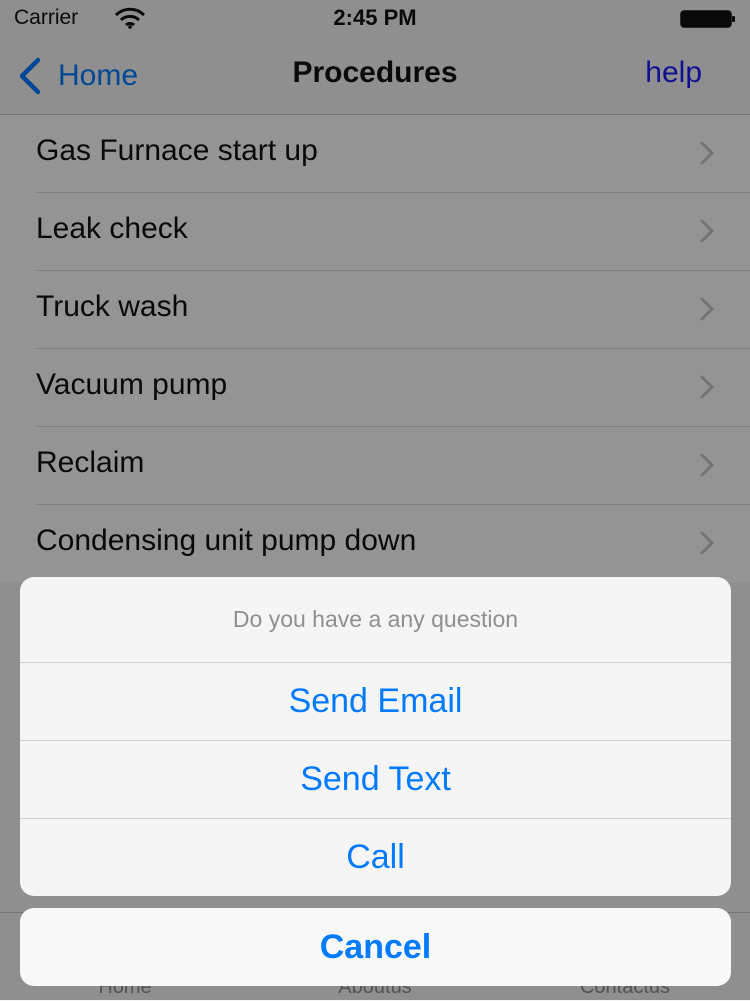  I want to click on send-text-button: Send Text, so click(375, 780).